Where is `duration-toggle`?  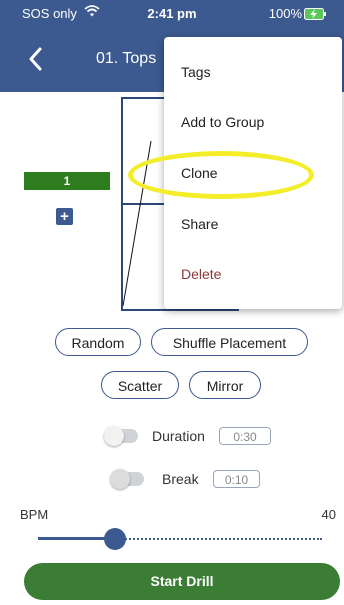
duration-toggle is located at coordinates (121, 436).